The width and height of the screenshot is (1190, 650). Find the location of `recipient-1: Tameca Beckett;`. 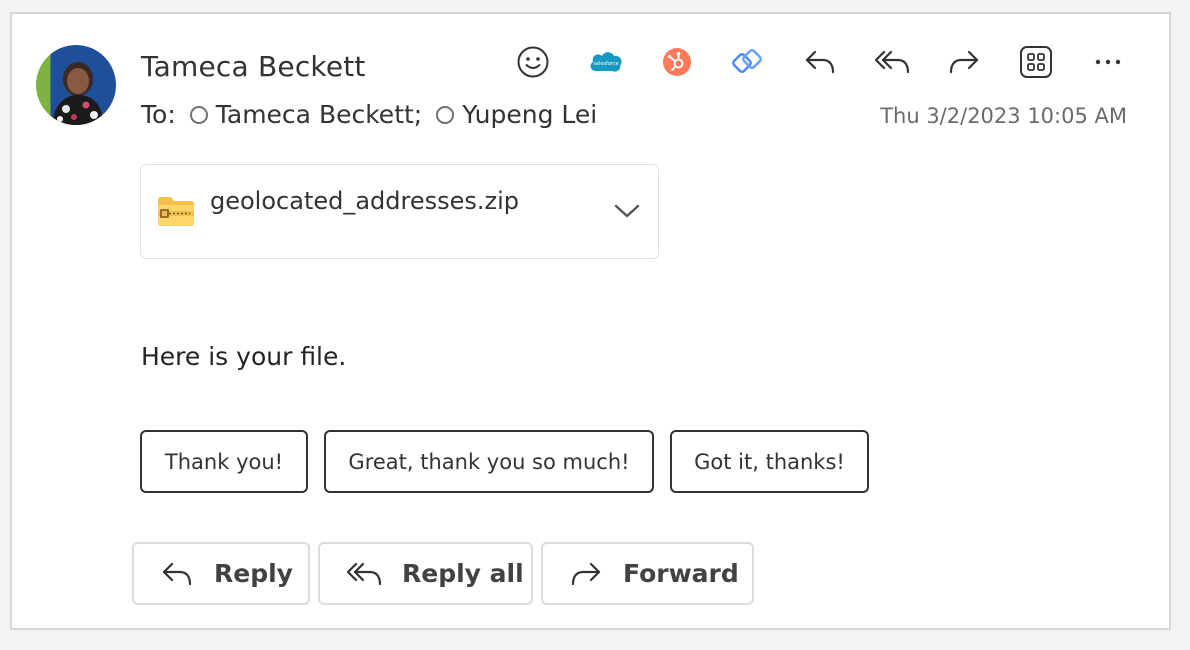

recipient-1: Tameca Beckett; is located at coordinates (319, 114).